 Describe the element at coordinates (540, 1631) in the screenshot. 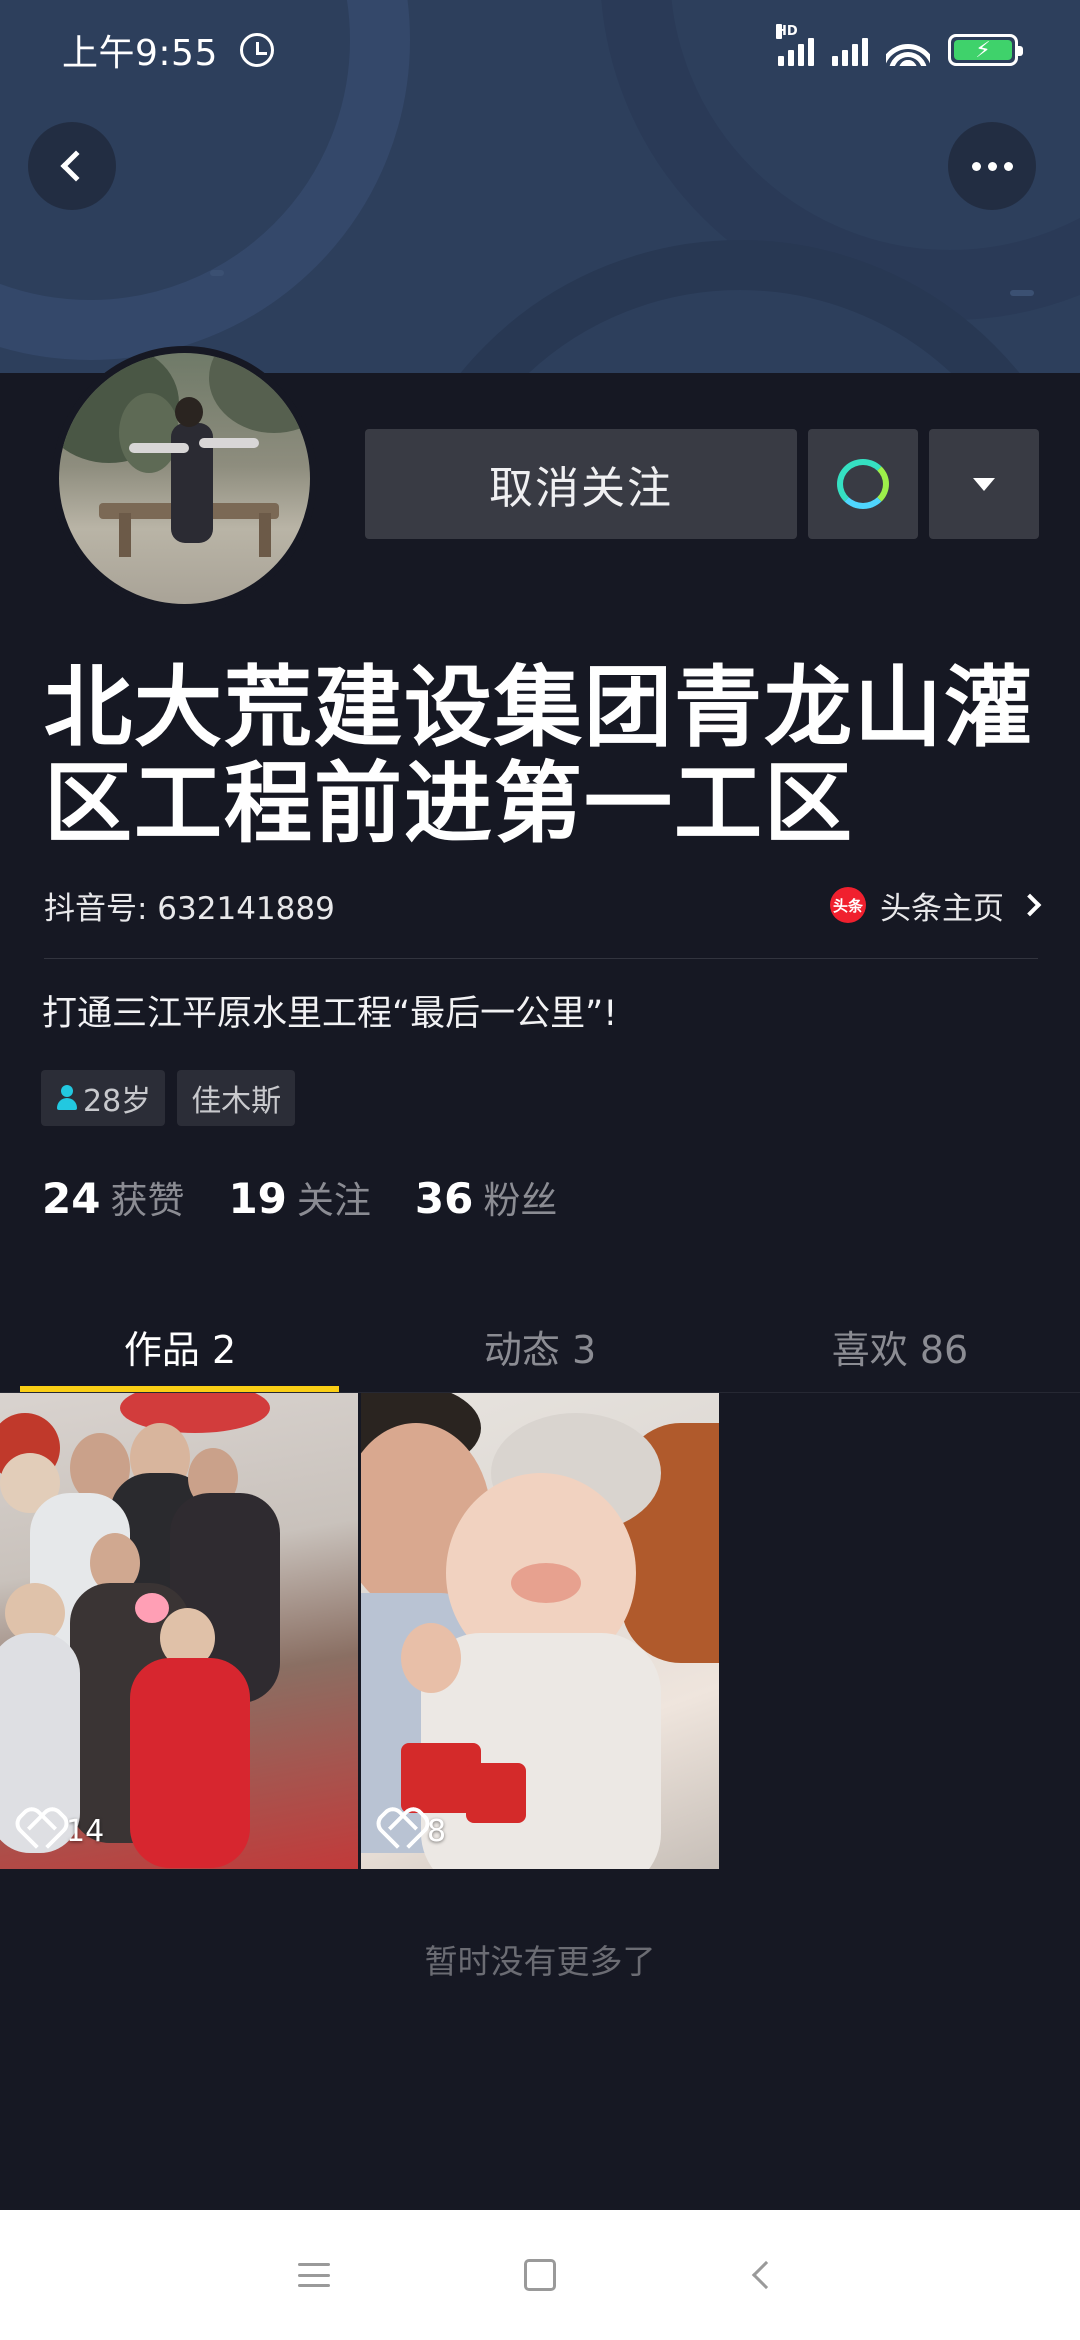

I see `video-thumbnail: 8` at that location.